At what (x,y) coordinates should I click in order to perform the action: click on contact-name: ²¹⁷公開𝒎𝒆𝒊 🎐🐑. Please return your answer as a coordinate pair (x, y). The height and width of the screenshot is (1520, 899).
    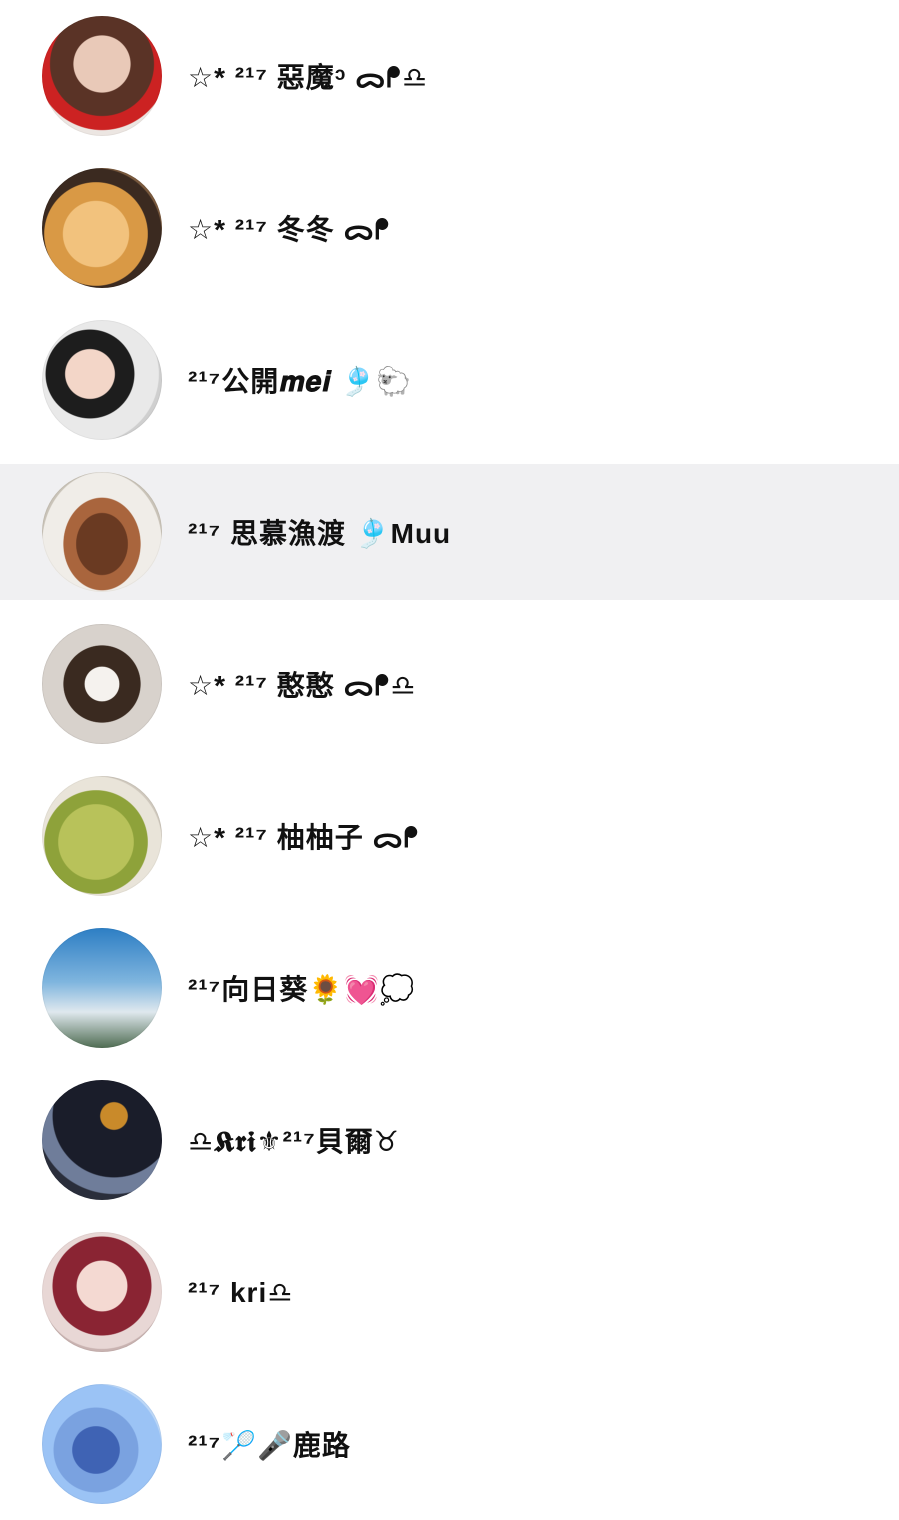
    Looking at the image, I should click on (300, 381).